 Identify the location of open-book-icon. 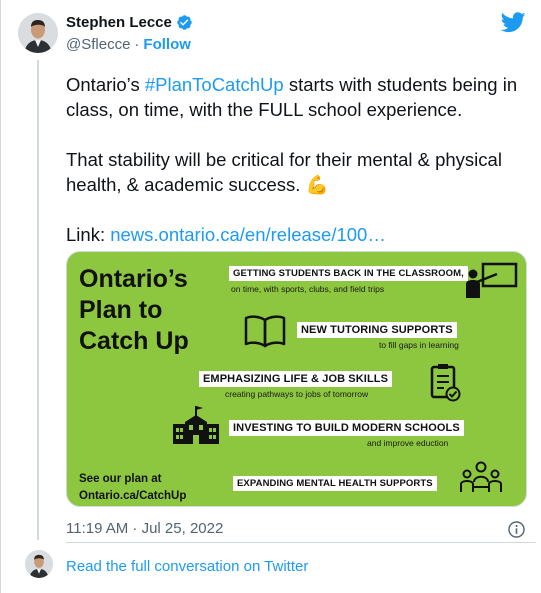
(265, 331).